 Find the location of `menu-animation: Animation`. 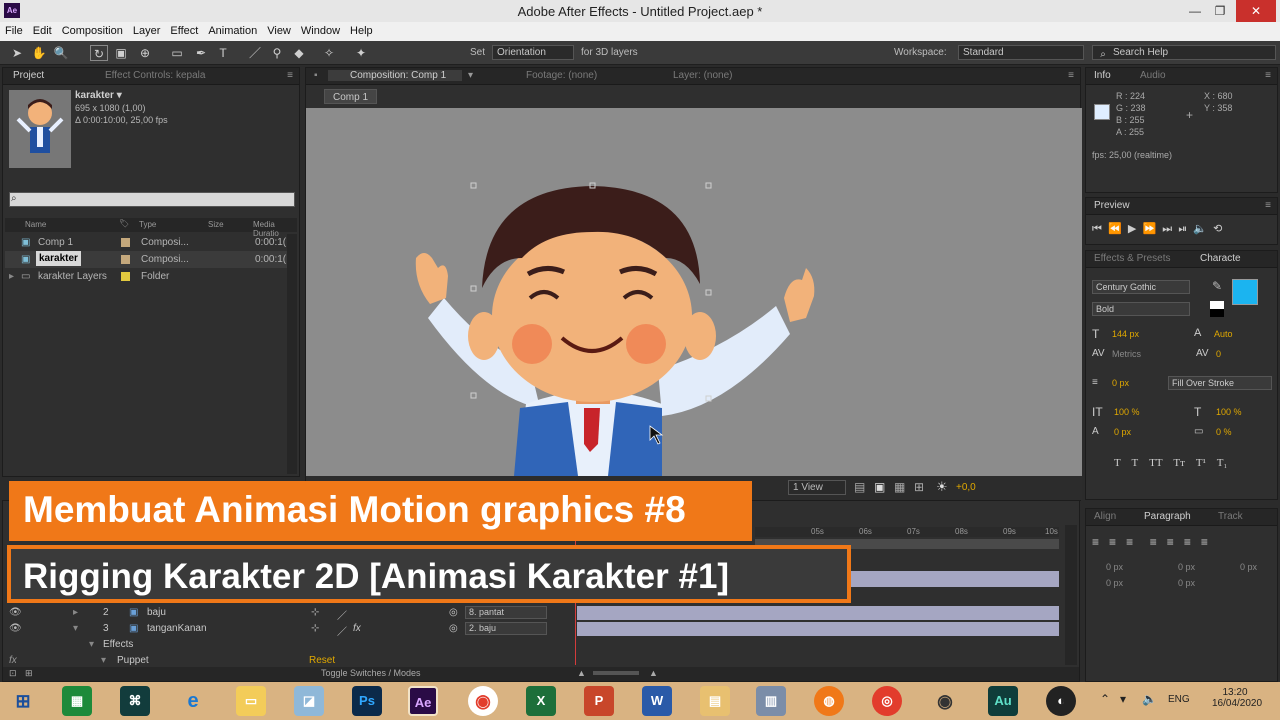

menu-animation: Animation is located at coordinates (232, 29).